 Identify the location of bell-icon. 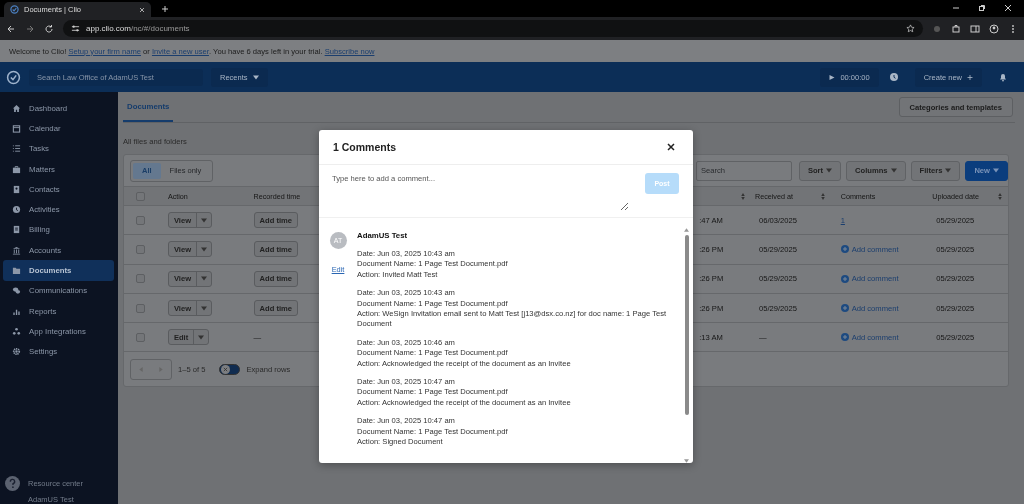
(1003, 77).